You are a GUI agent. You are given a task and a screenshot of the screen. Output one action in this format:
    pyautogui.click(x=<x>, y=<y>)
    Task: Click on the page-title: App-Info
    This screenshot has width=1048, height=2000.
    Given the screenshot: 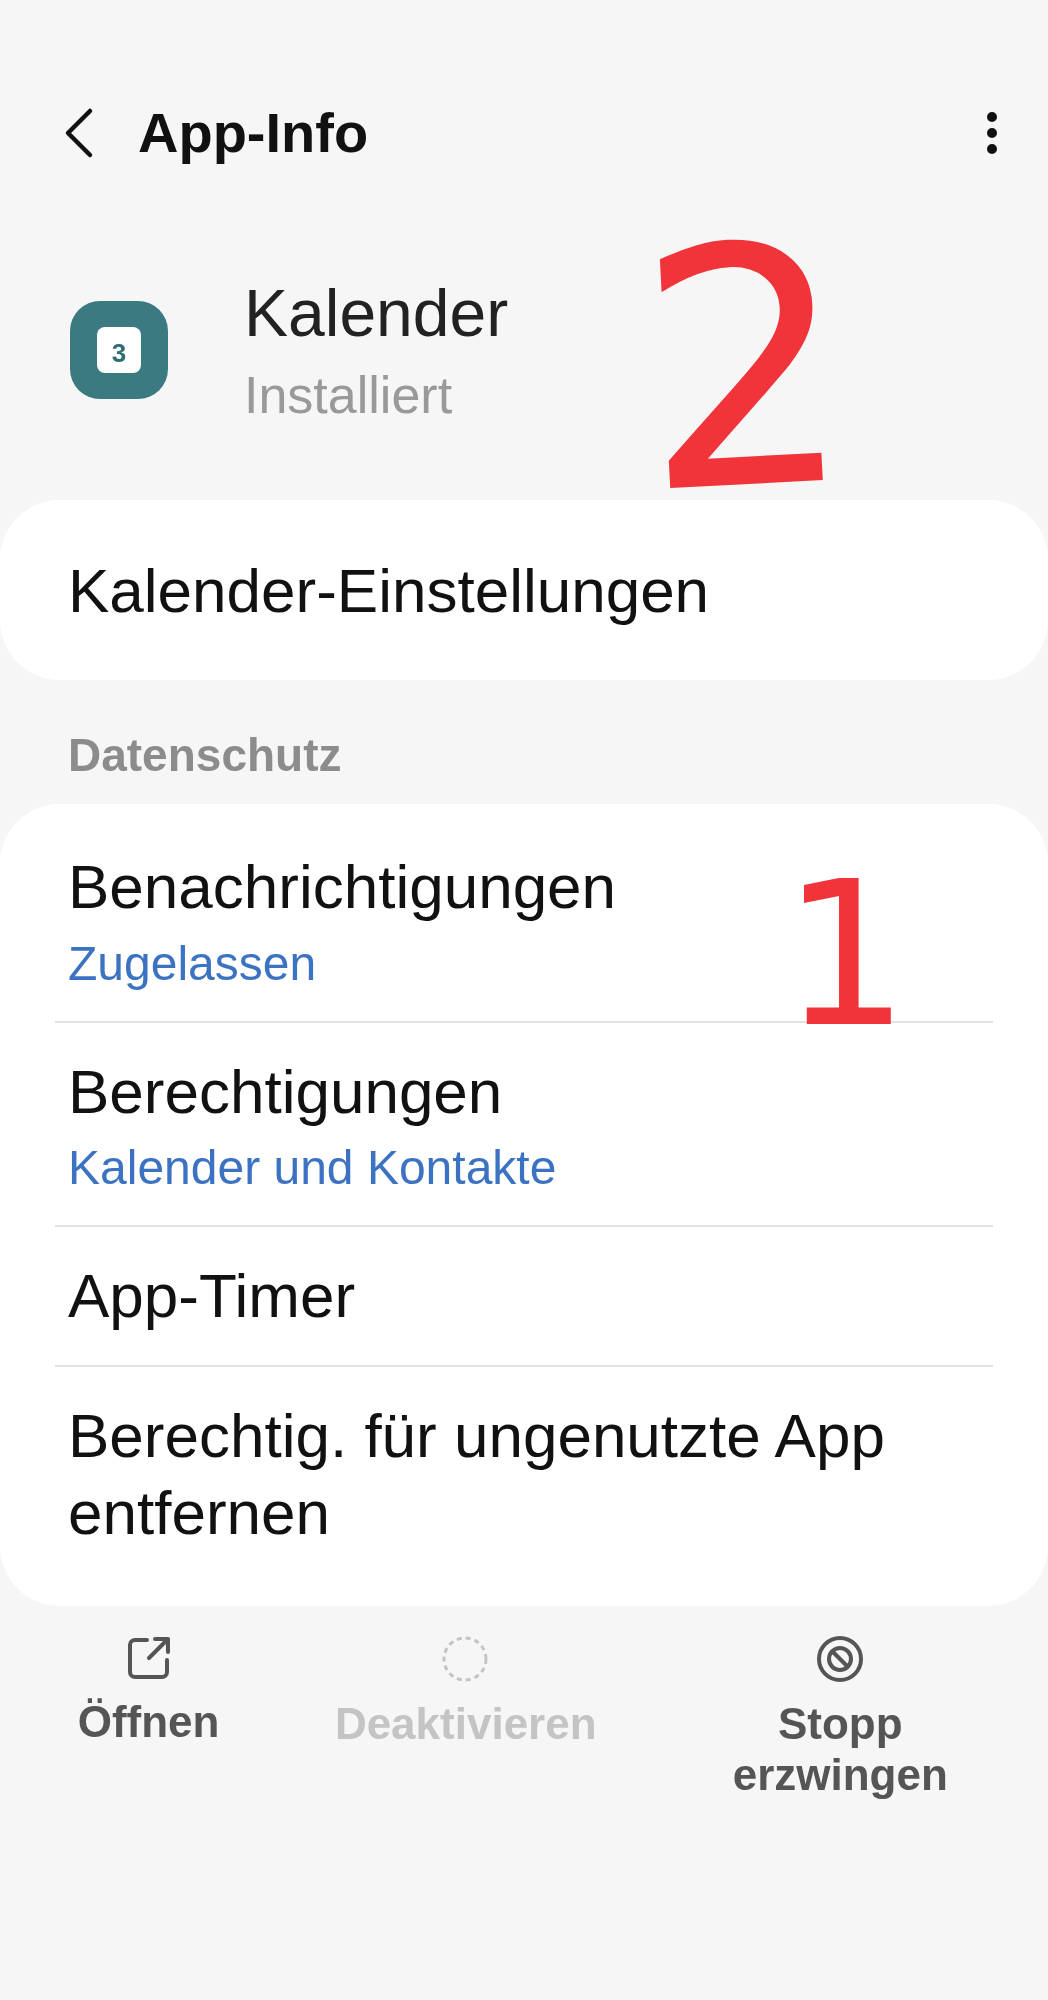 What is the action you would take?
    pyautogui.click(x=254, y=132)
    